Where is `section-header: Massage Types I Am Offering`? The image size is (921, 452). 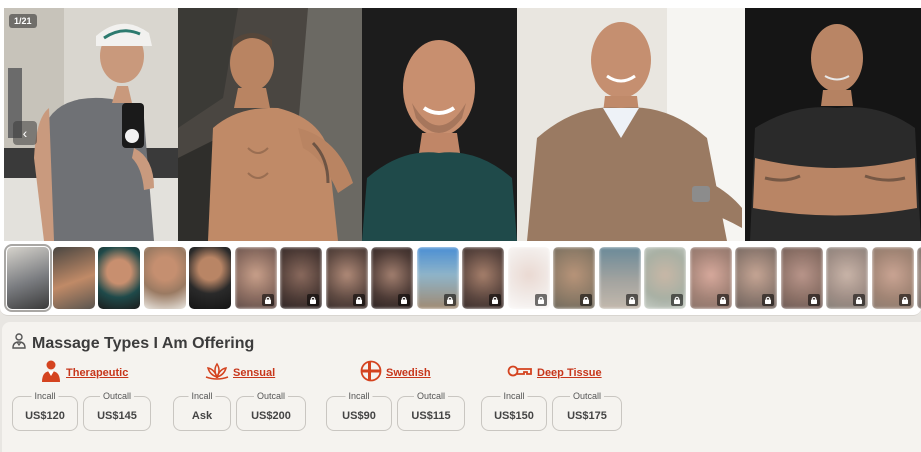 section-header: Massage Types I Am Offering is located at coordinates (133, 343).